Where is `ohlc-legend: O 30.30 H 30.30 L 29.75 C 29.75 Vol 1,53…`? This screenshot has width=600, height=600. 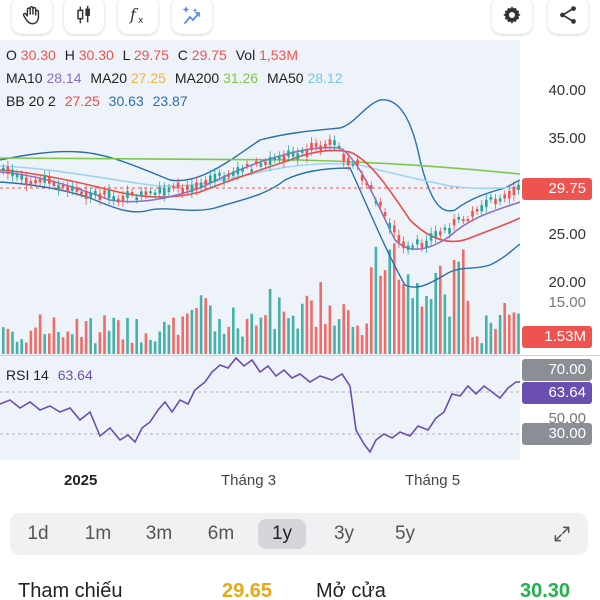
ohlc-legend: O 30.30 H 30.30 L 29.75 C 29.75 Vol 1,53… is located at coordinates (154, 55).